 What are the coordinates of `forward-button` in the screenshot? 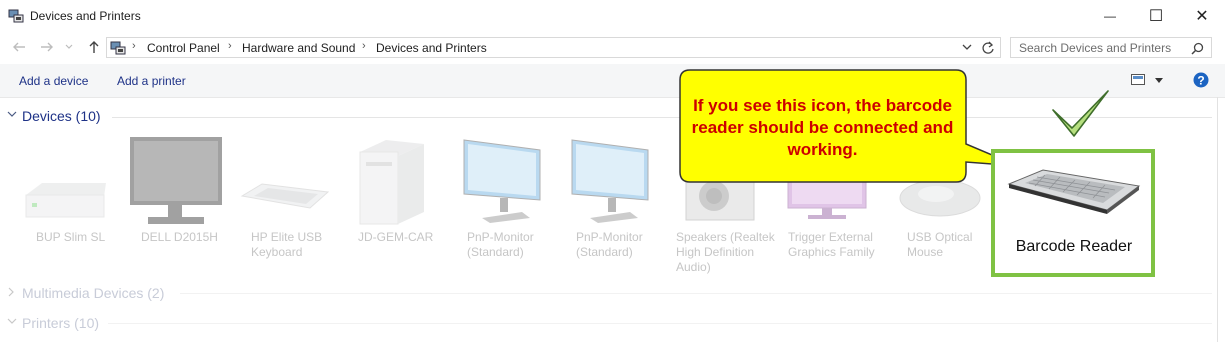 It's located at (47, 47).